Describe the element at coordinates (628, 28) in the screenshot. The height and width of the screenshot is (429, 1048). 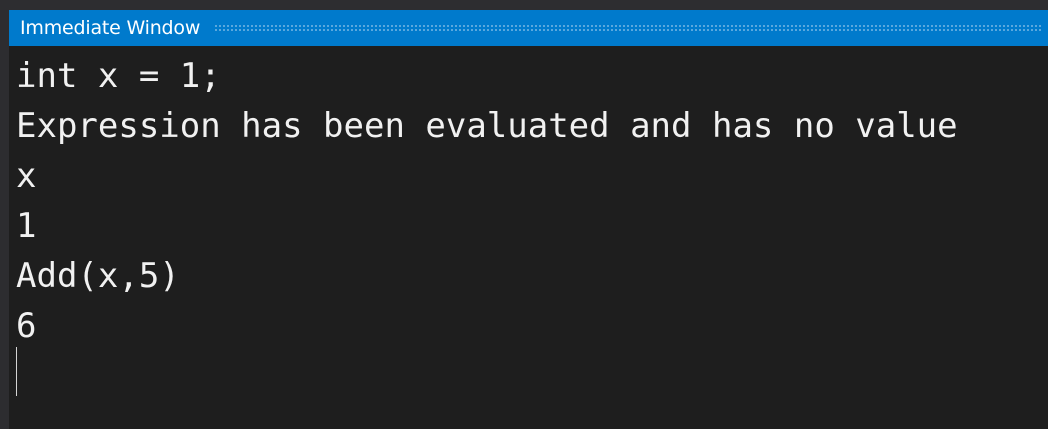
I see `drag-grip` at that location.